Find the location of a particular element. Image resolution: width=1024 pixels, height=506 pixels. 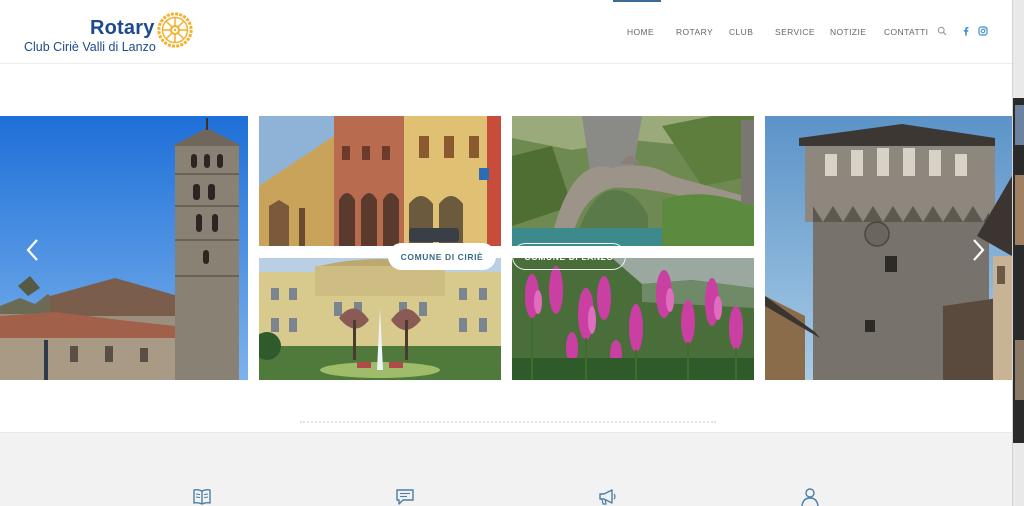

rotary-logo: Rotary Club Ciriè Valli di Lanzo is located at coordinates (112, 33).